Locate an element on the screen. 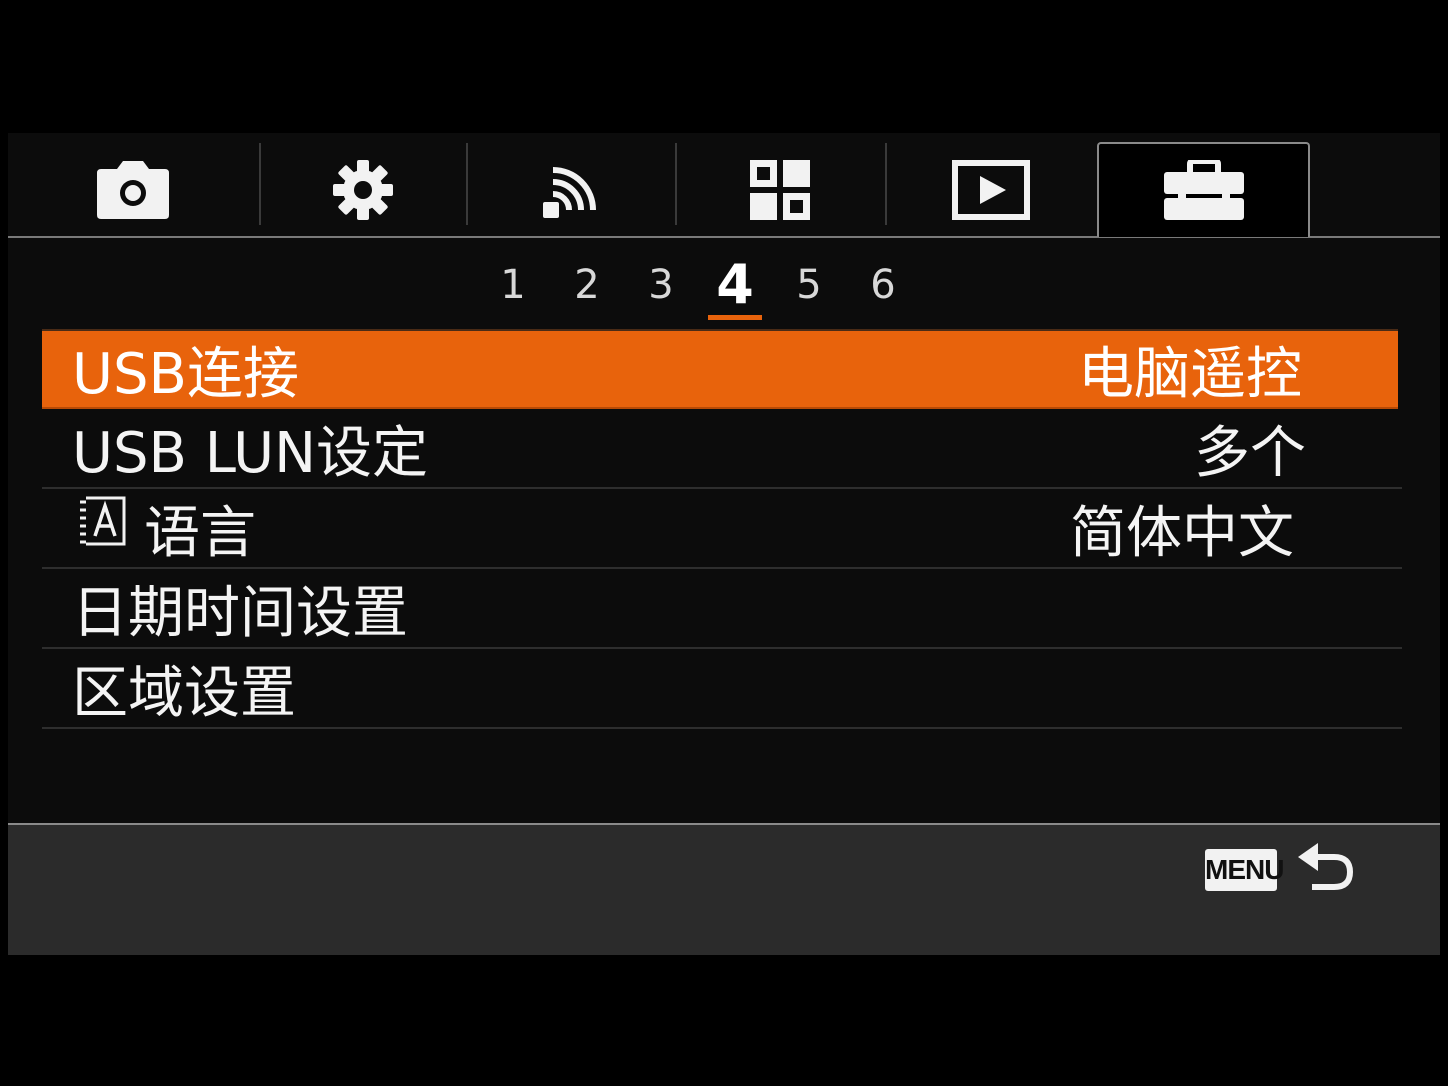  language-icon is located at coordinates (104, 528).